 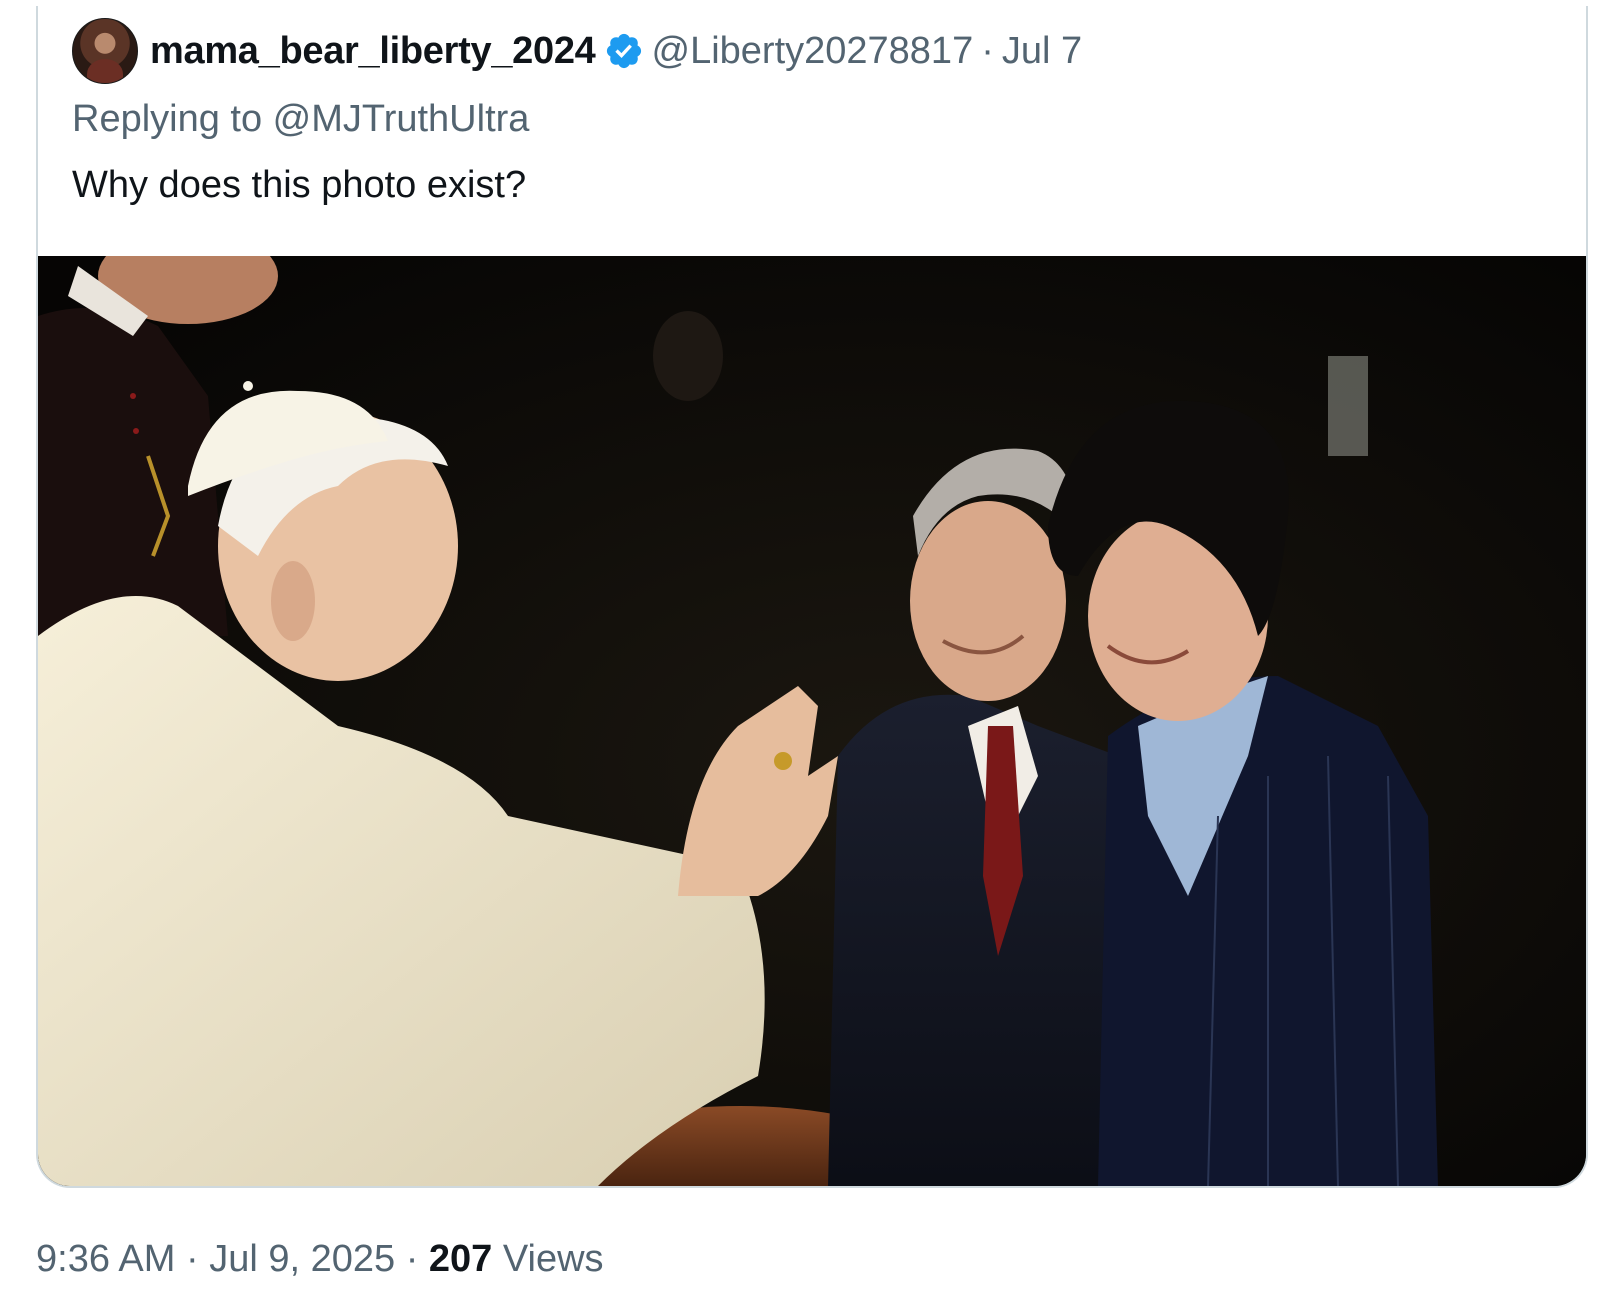 I want to click on post-date: Jul 7, so click(x=1042, y=51).